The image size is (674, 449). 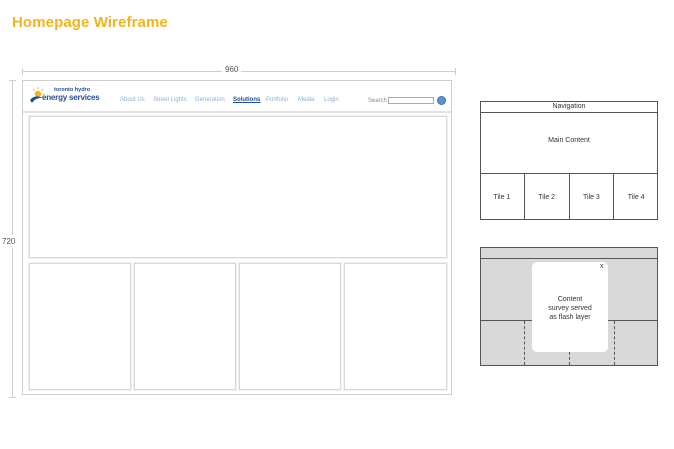 What do you see at coordinates (170, 100) in the screenshot?
I see `nav-item-street-lights: Street Lights` at bounding box center [170, 100].